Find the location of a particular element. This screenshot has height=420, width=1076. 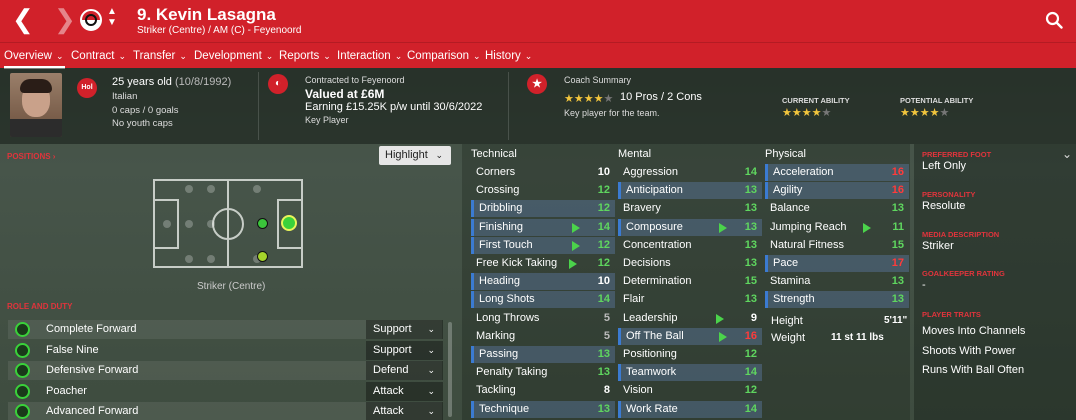

attribute-value: 5 is located at coordinates (606, 317).